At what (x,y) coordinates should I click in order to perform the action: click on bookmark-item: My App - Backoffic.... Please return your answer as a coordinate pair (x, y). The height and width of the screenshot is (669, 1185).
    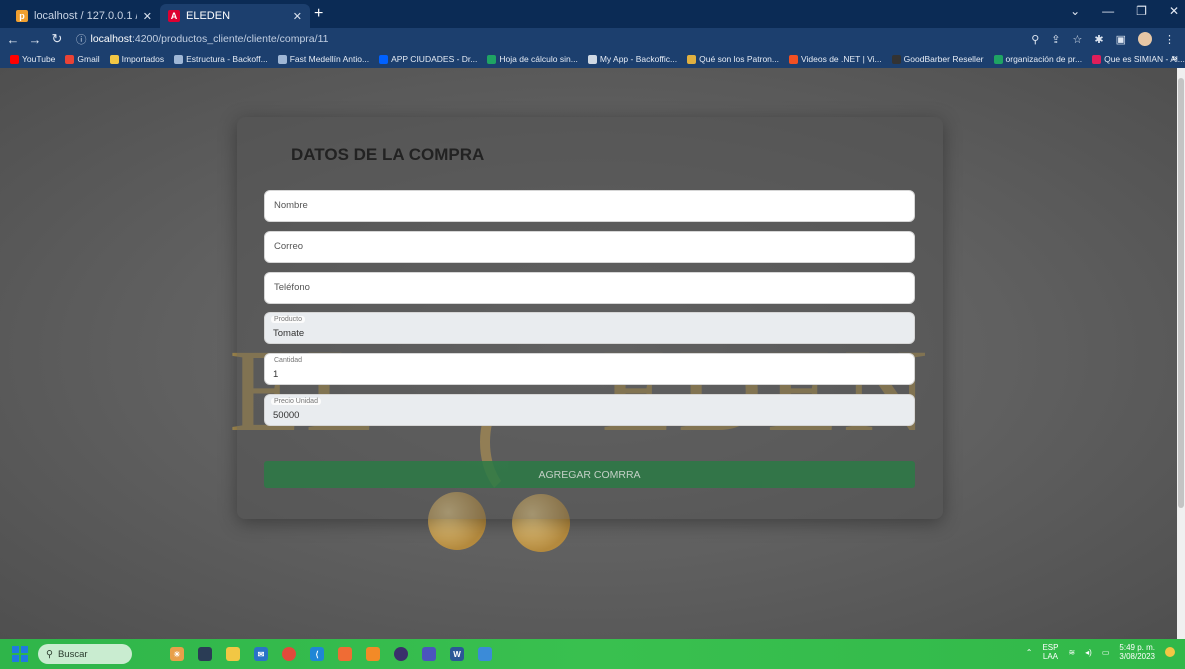
    Looking at the image, I should click on (632, 59).